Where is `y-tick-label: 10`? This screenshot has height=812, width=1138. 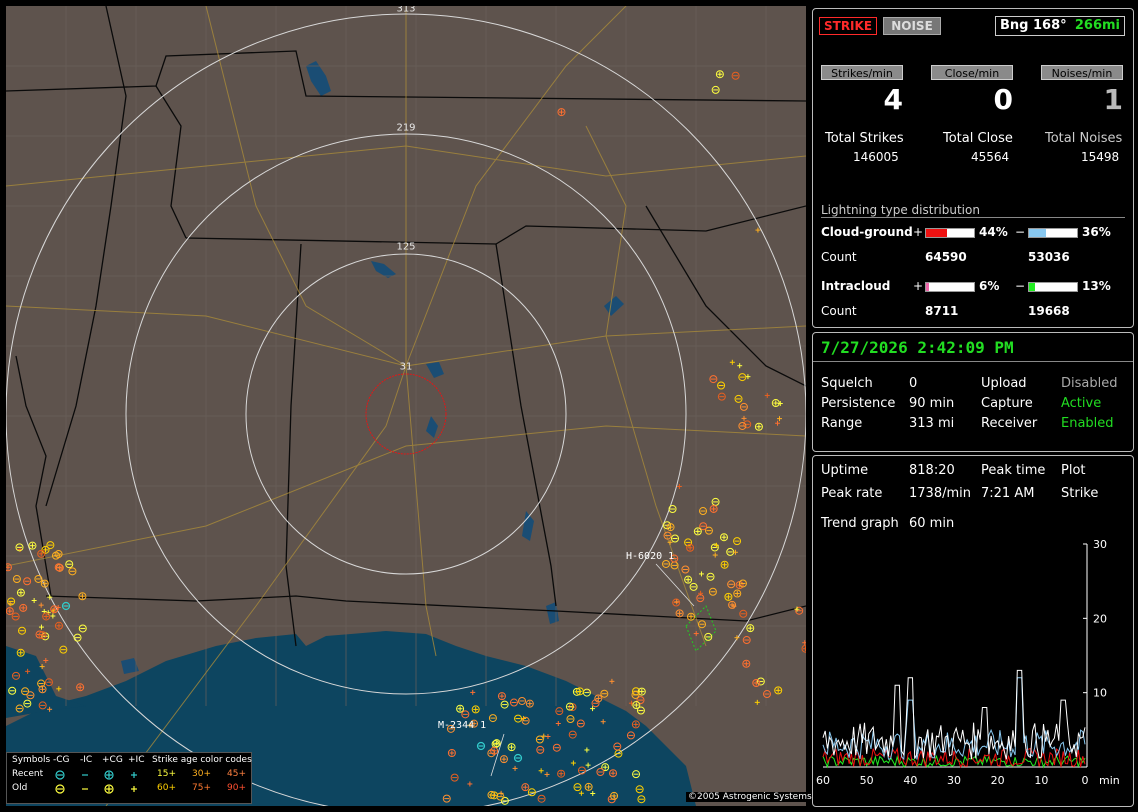
y-tick-label: 10 is located at coordinates (1100, 693).